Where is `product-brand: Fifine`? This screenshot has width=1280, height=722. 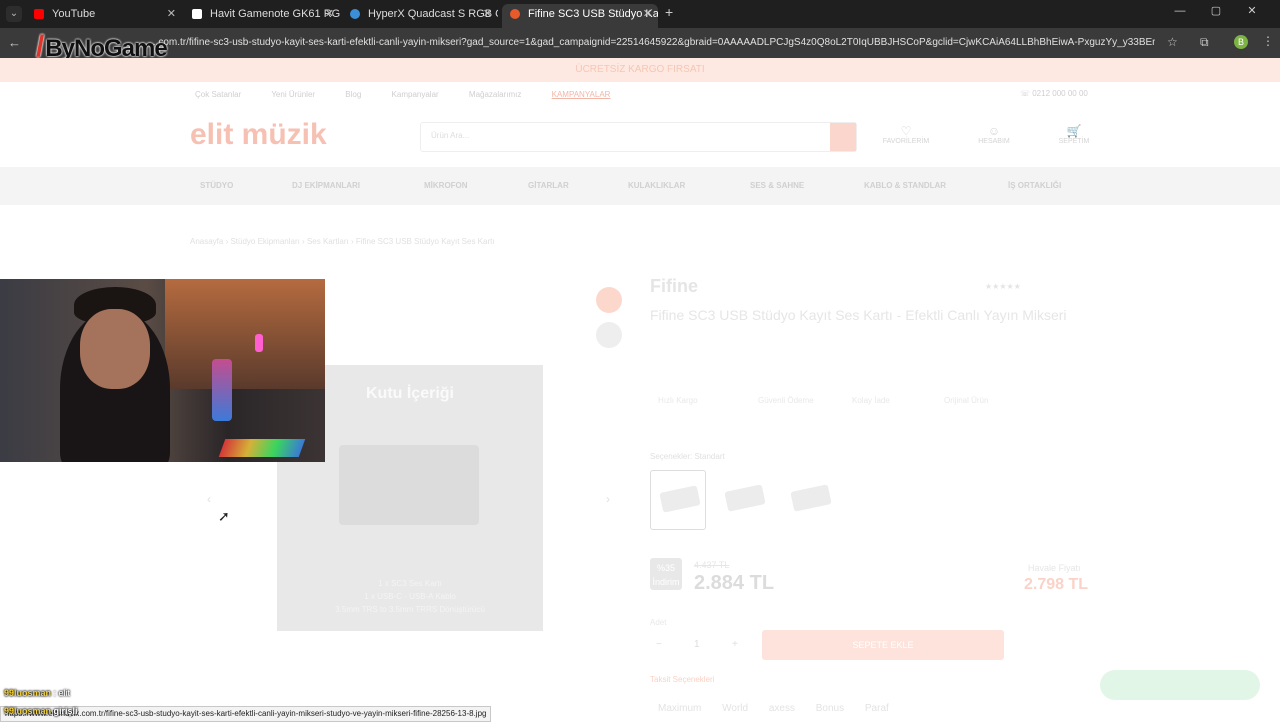 product-brand: Fifine is located at coordinates (674, 286).